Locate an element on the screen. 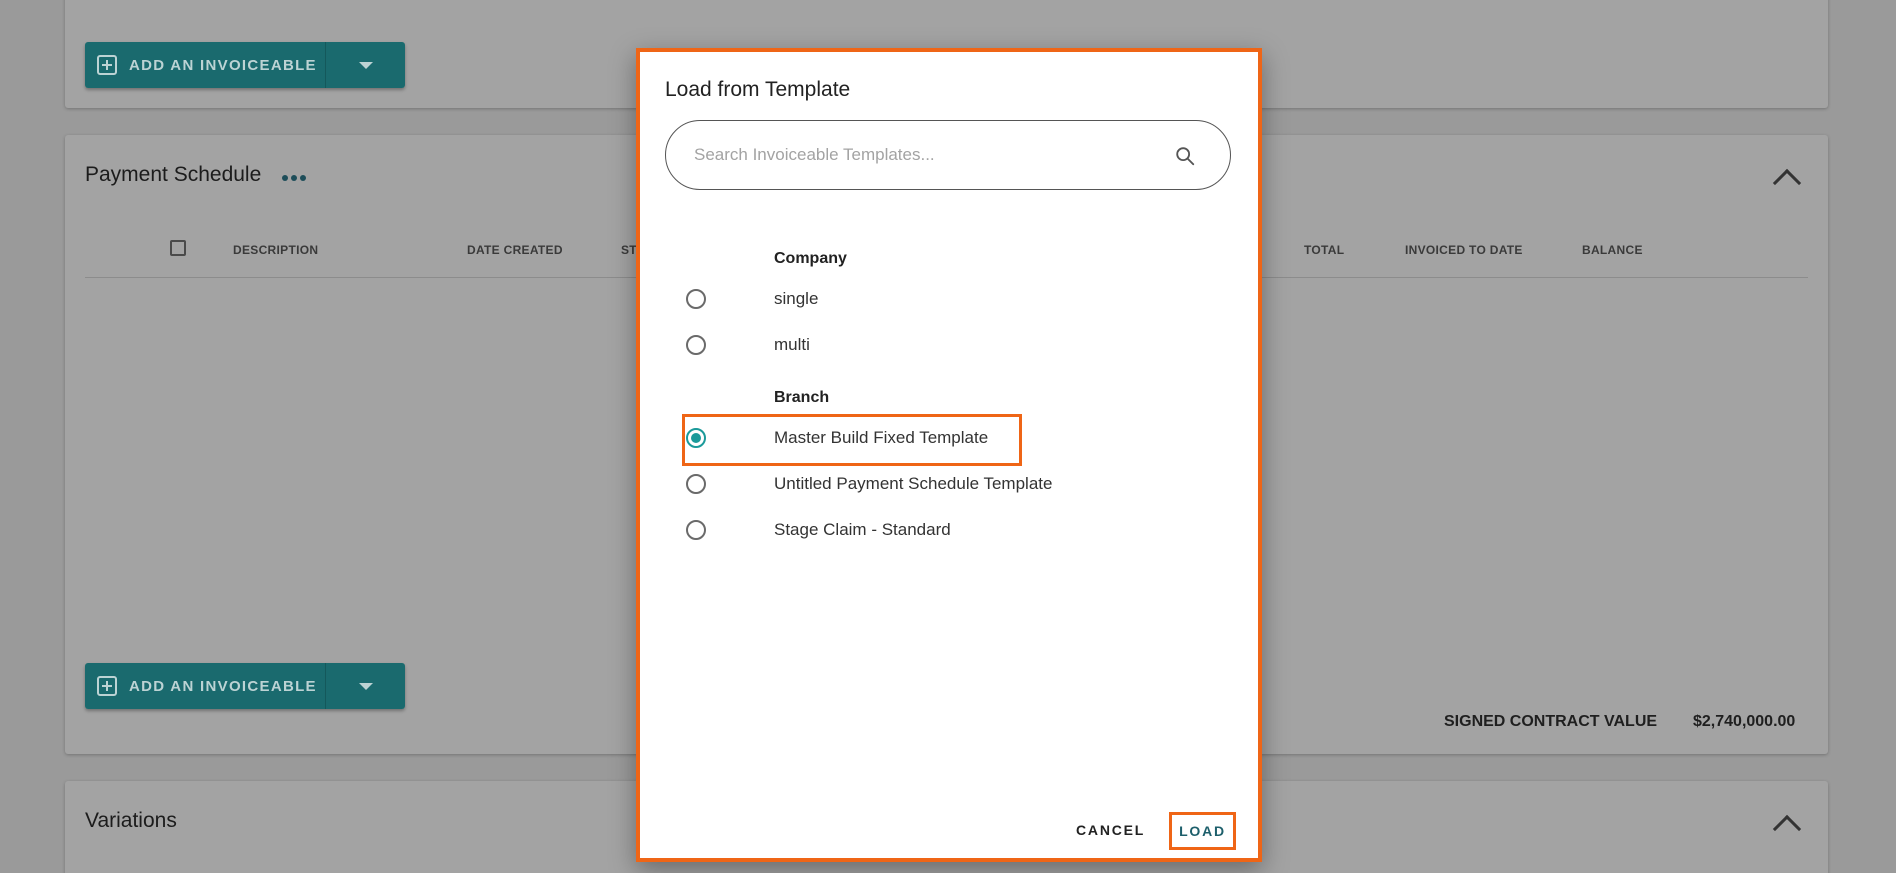 Image resolution: width=1896 pixels, height=873 pixels. variations-title: Variations is located at coordinates (131, 820).